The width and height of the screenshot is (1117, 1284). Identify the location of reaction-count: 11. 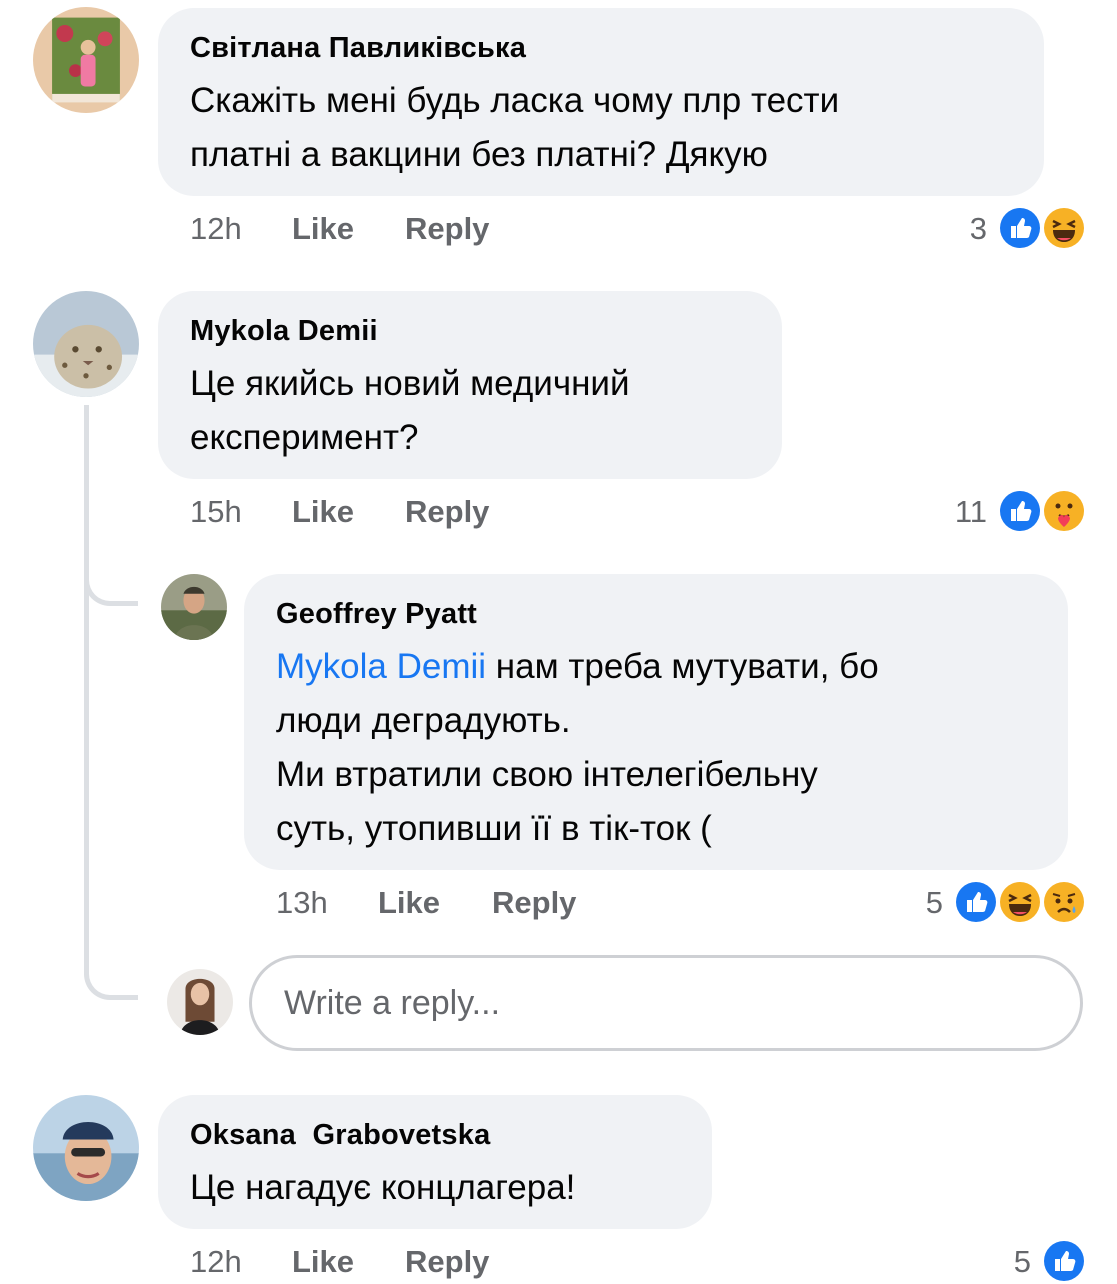
(971, 512).